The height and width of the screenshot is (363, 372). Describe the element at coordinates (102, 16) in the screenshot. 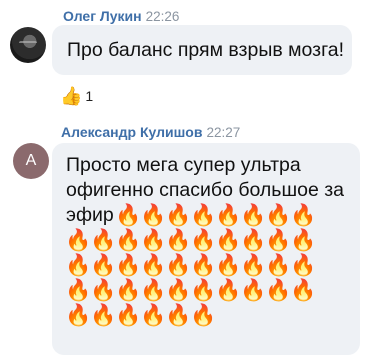

I see `sender-name-label: Олег Лукин` at that location.